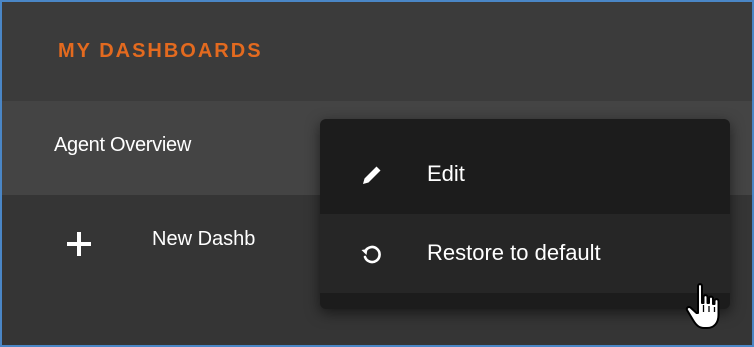 The image size is (754, 347). Describe the element at coordinates (204, 239) in the screenshot. I see `new-dashboard-label: New Dashb` at that location.